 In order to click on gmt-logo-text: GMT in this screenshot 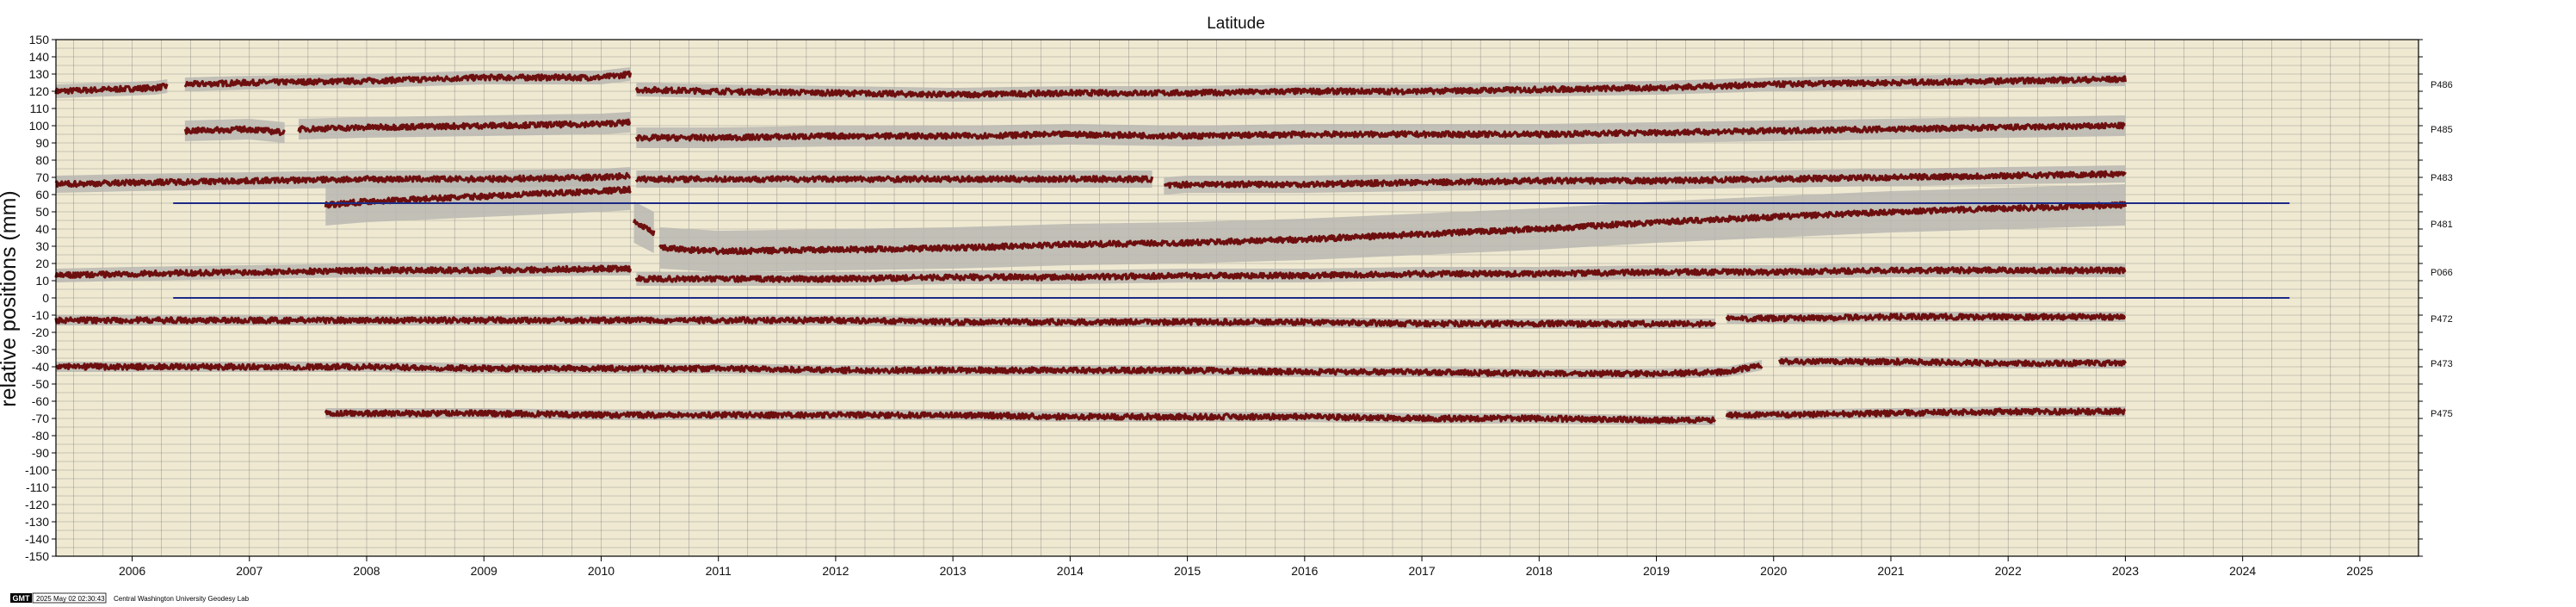, I will do `click(21, 598)`.